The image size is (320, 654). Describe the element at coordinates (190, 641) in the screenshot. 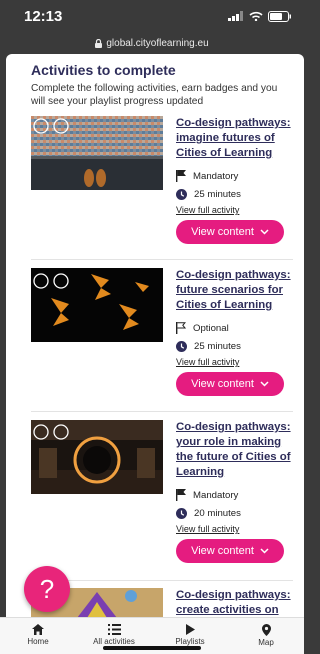

I see `nav-playlists-label: Playlists` at that location.